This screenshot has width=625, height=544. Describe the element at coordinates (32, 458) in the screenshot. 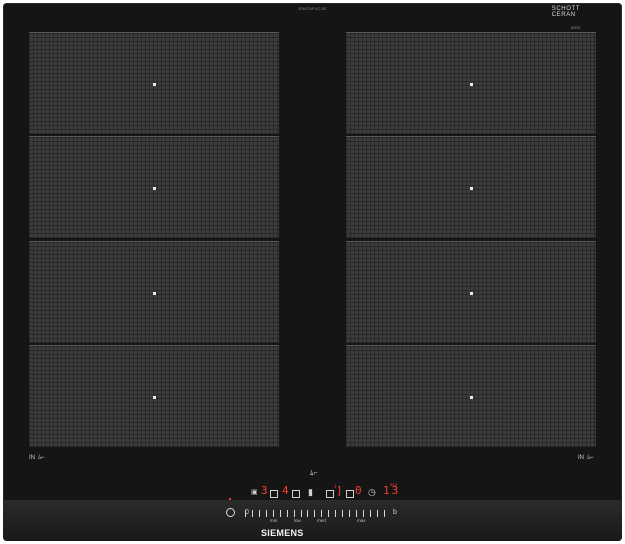

I see `left-flex-text: IN` at that location.